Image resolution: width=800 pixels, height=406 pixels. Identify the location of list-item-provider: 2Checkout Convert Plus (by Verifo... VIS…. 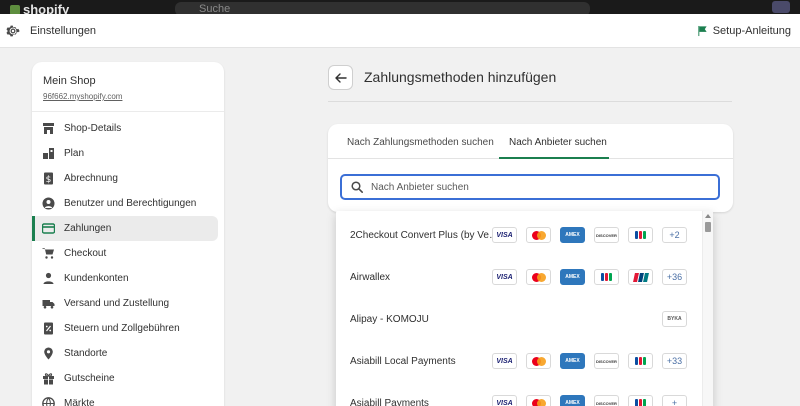
(519, 236).